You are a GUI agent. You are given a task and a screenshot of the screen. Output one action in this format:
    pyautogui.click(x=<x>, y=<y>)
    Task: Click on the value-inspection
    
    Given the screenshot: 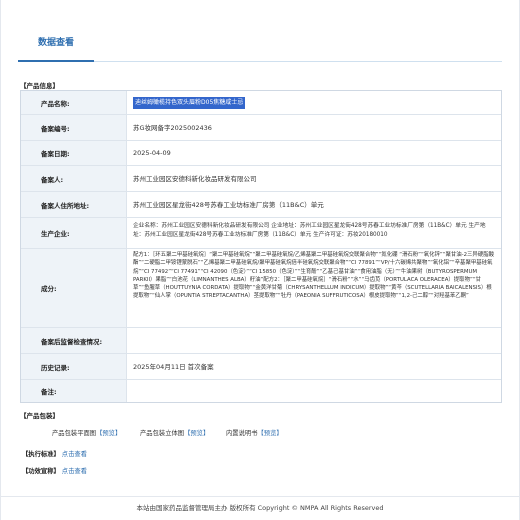 What is the action you would take?
    pyautogui.click(x=314, y=340)
    